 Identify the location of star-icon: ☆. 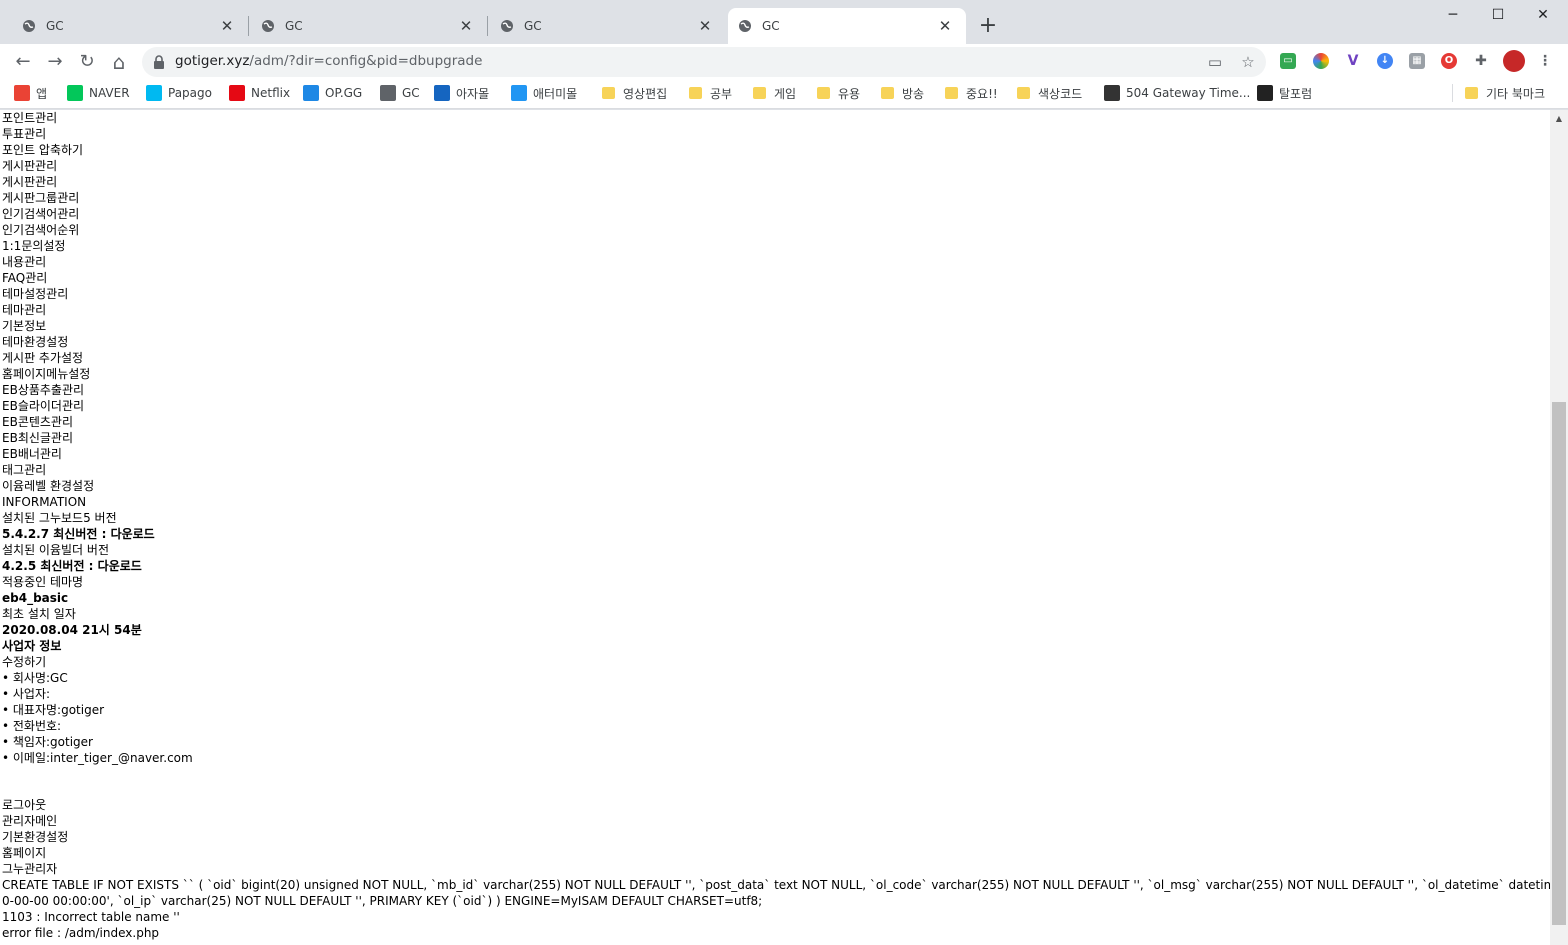
(1248, 62).